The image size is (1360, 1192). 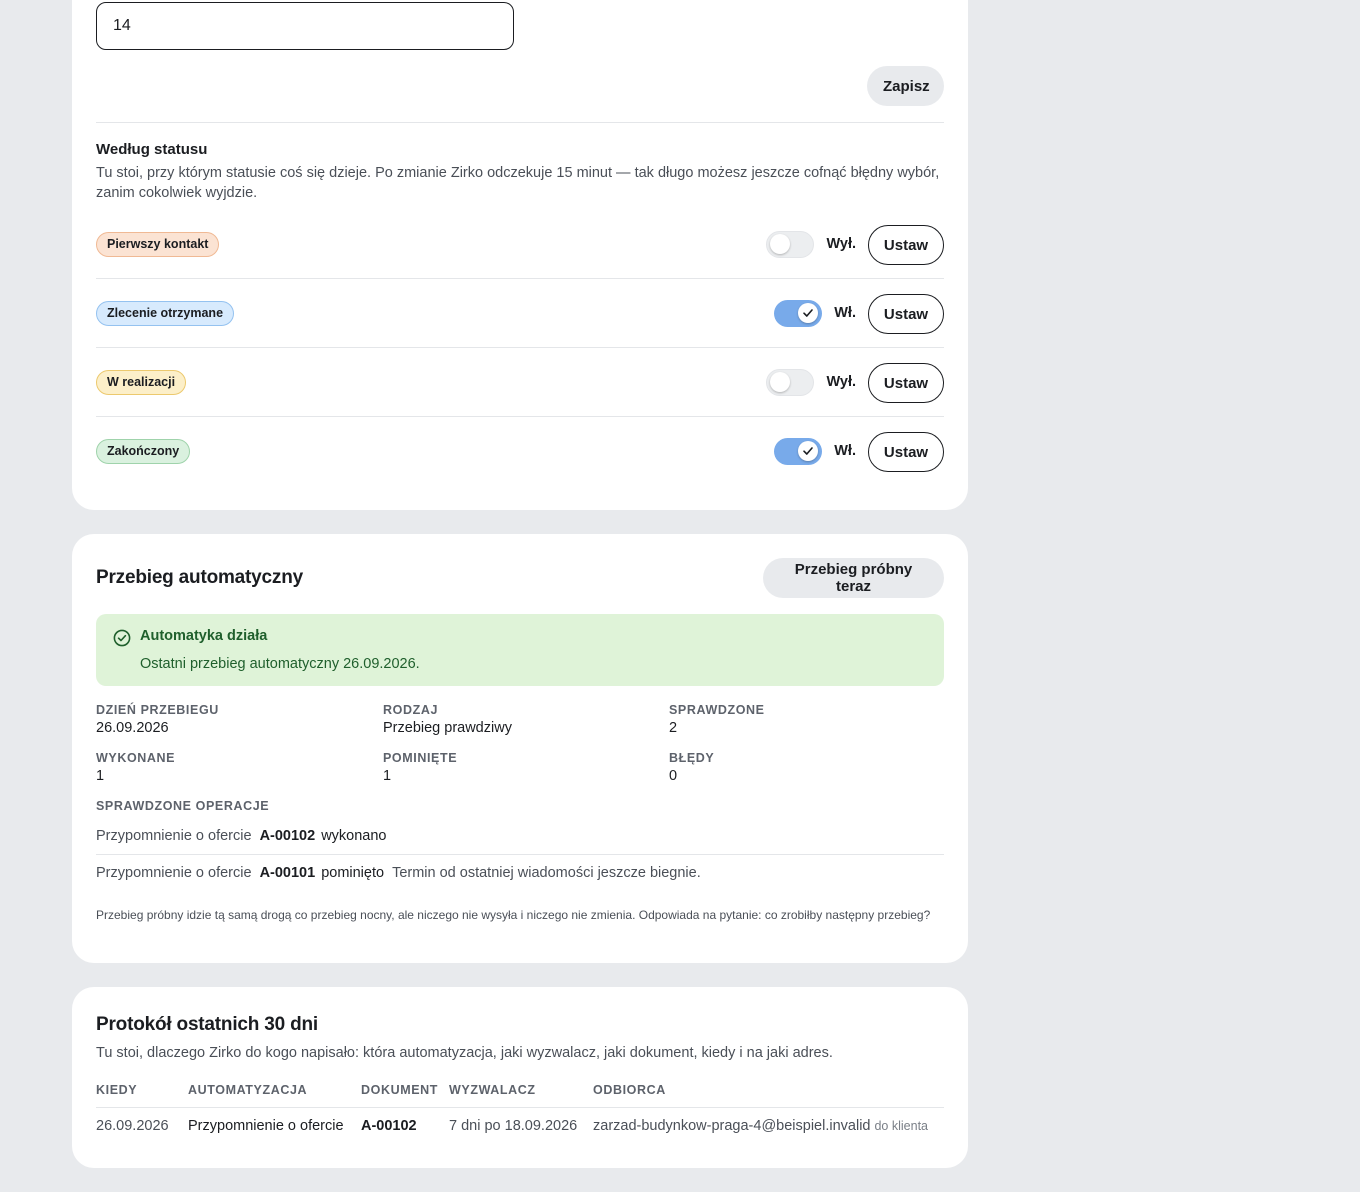 I want to click on cell-automation: Przypomnienie o ofercie, so click(x=266, y=1126).